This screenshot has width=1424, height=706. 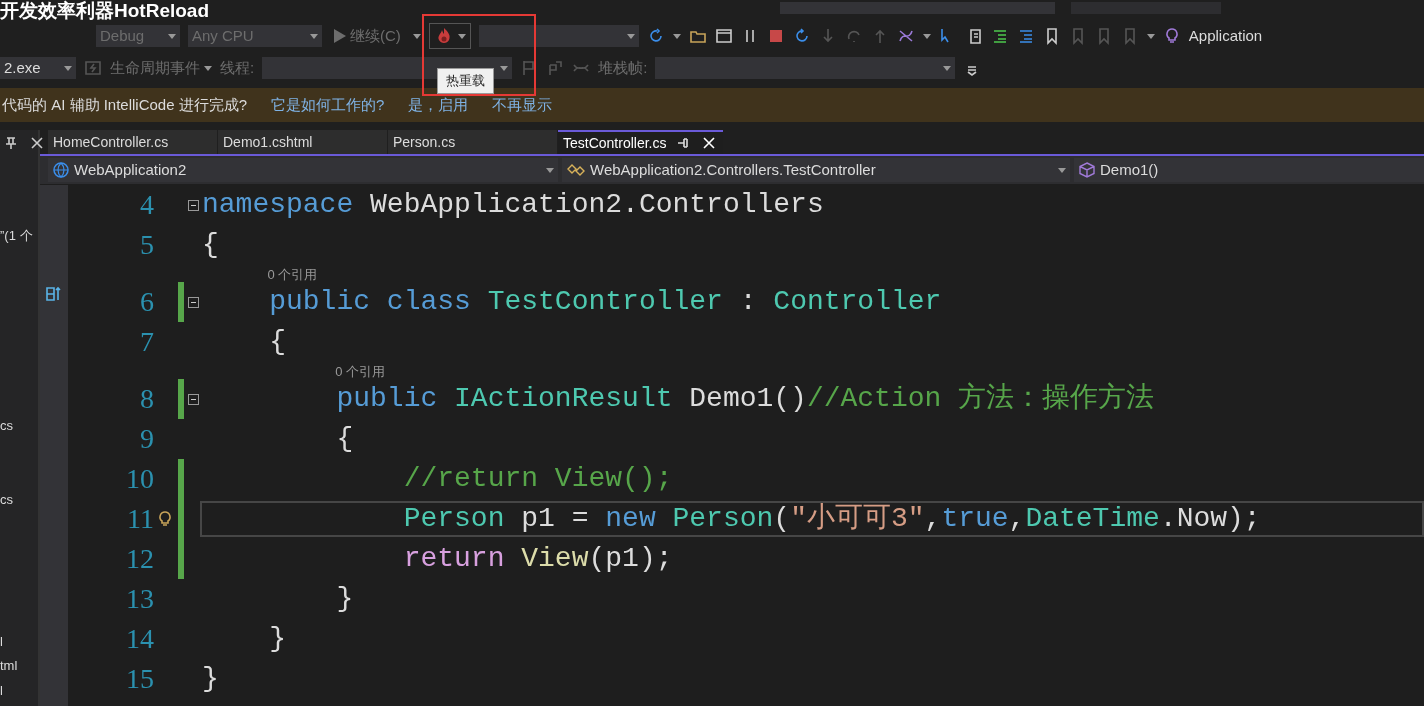 I want to click on process-dropdown: 2.exe, so click(x=38, y=68).